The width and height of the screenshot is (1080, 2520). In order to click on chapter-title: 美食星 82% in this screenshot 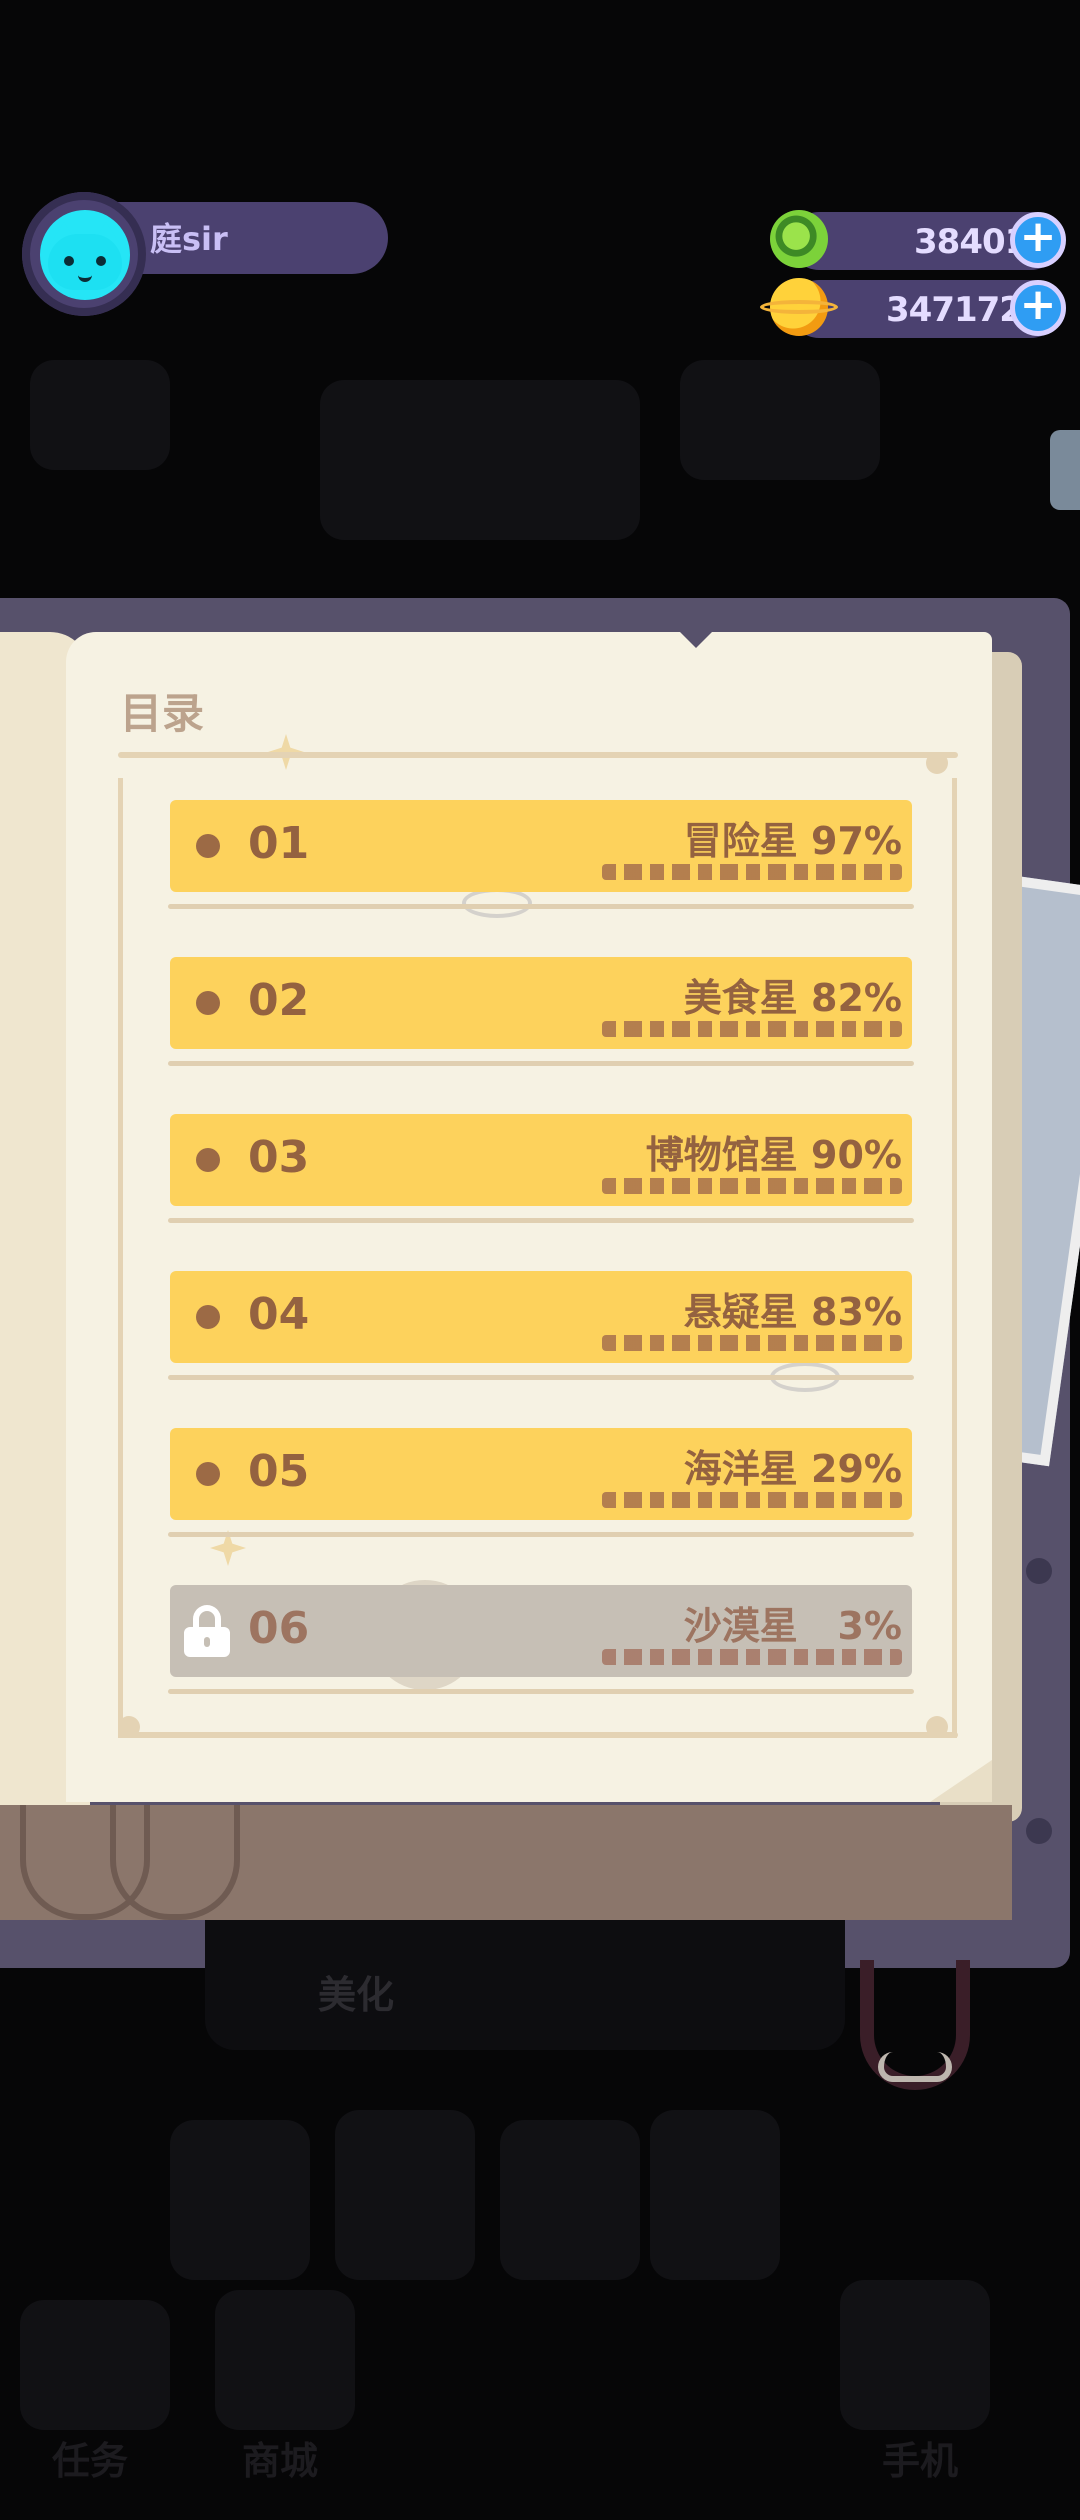, I will do `click(793, 994)`.